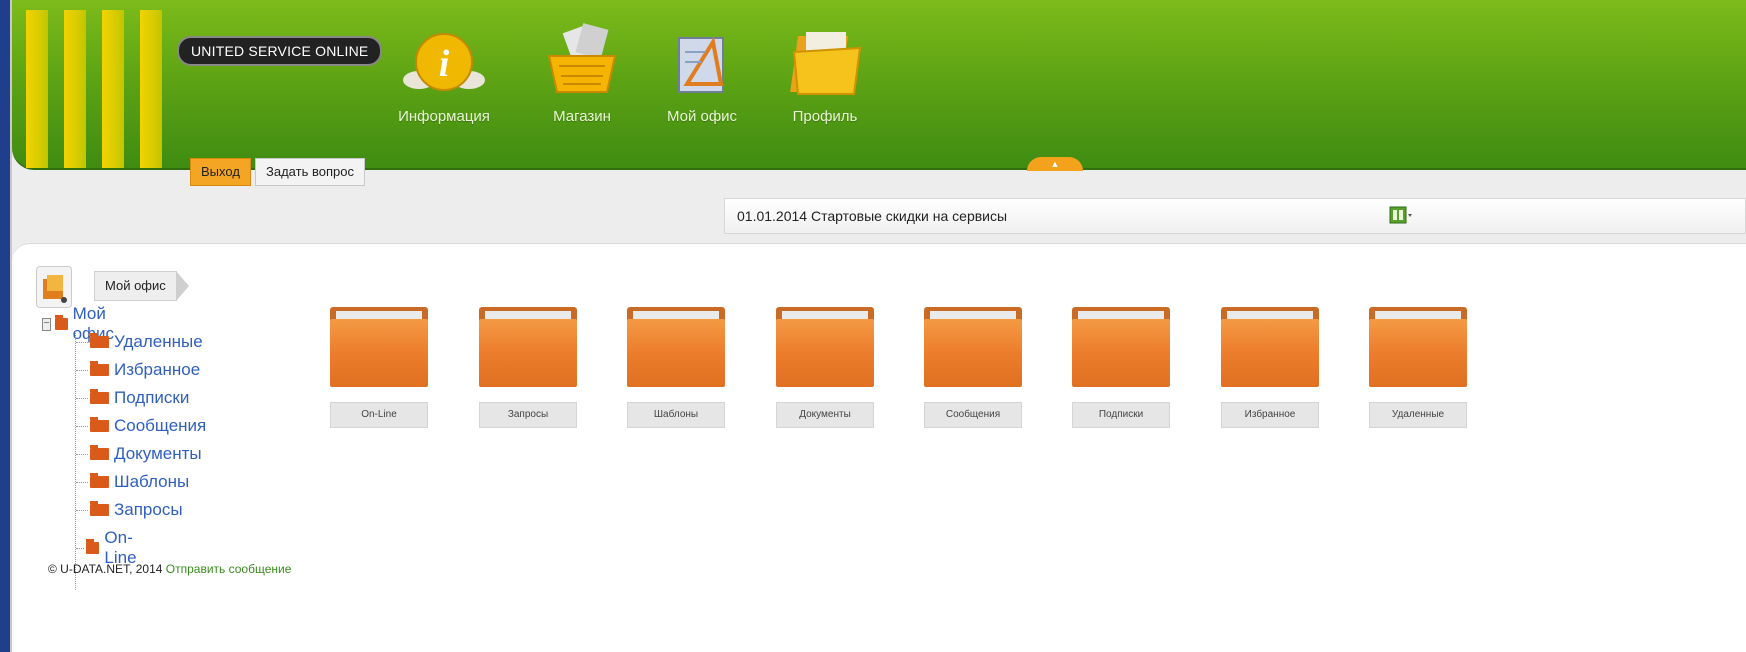 The image size is (1746, 652). Describe the element at coordinates (1235, 216) in the screenshot. I see `news-ticker: 01.01.2014 Стартовые скидки на сервисы` at that location.